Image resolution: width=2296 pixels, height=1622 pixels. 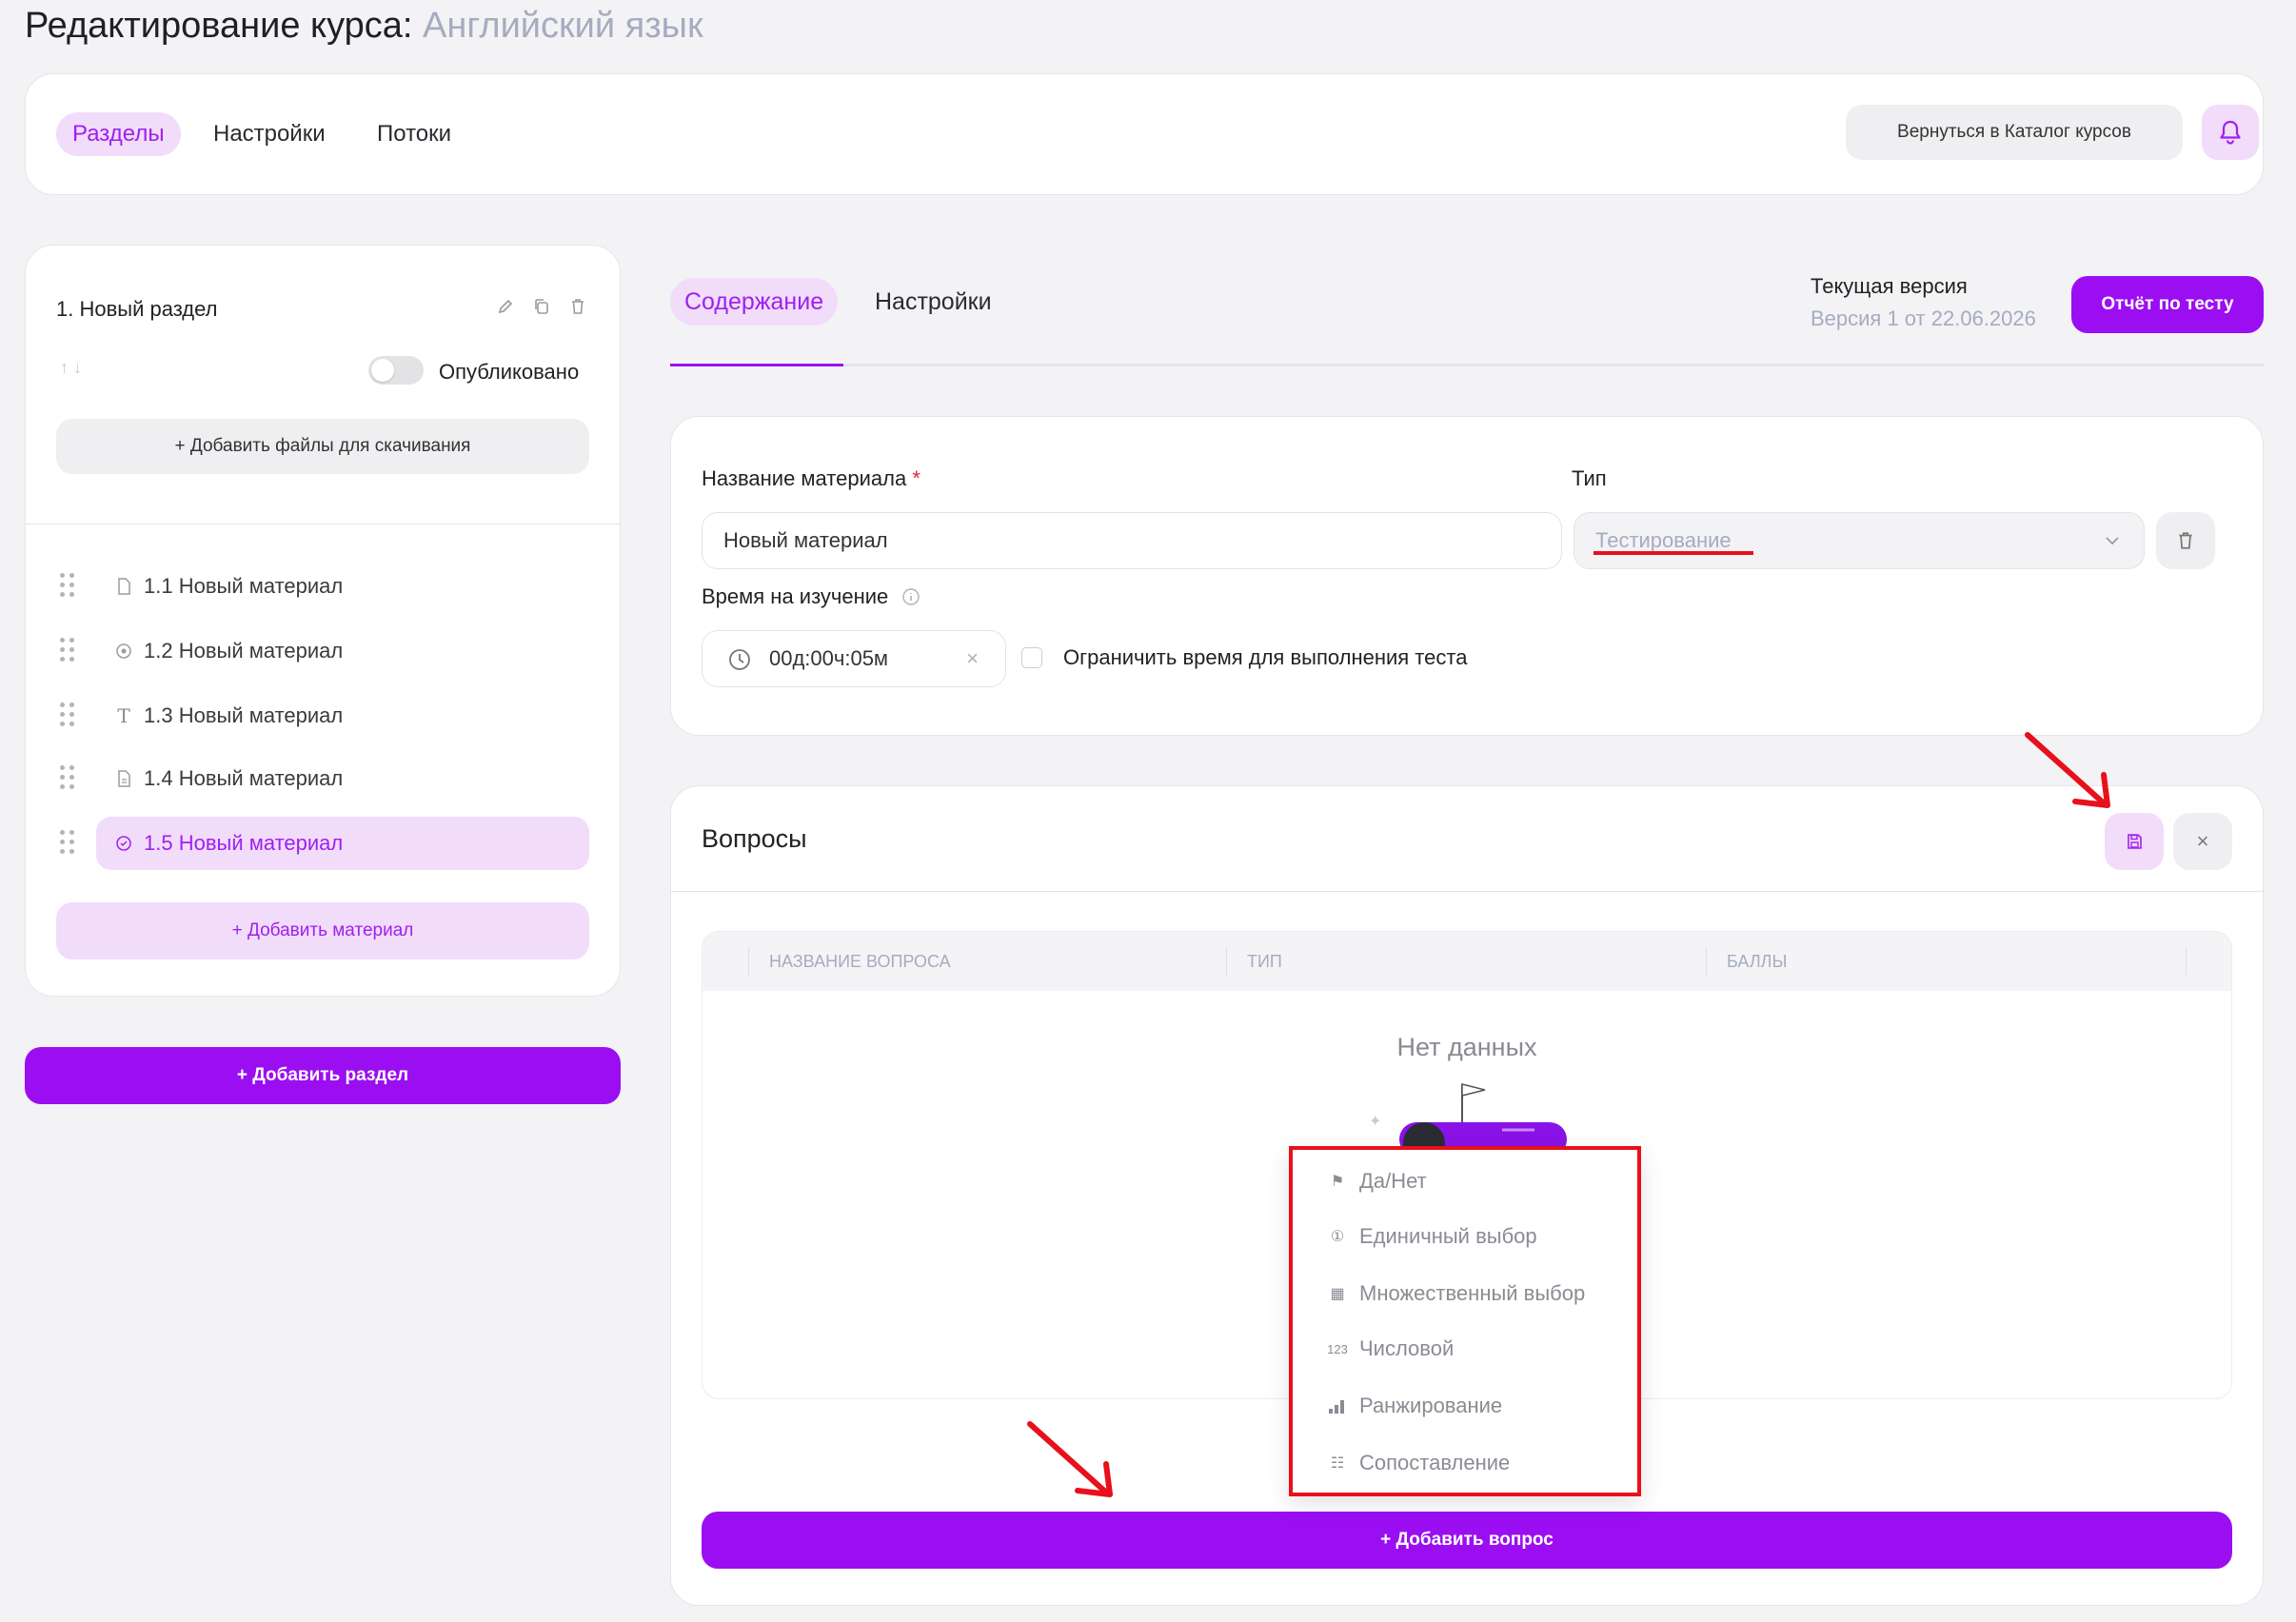 I want to click on save-icon, so click(x=2135, y=841).